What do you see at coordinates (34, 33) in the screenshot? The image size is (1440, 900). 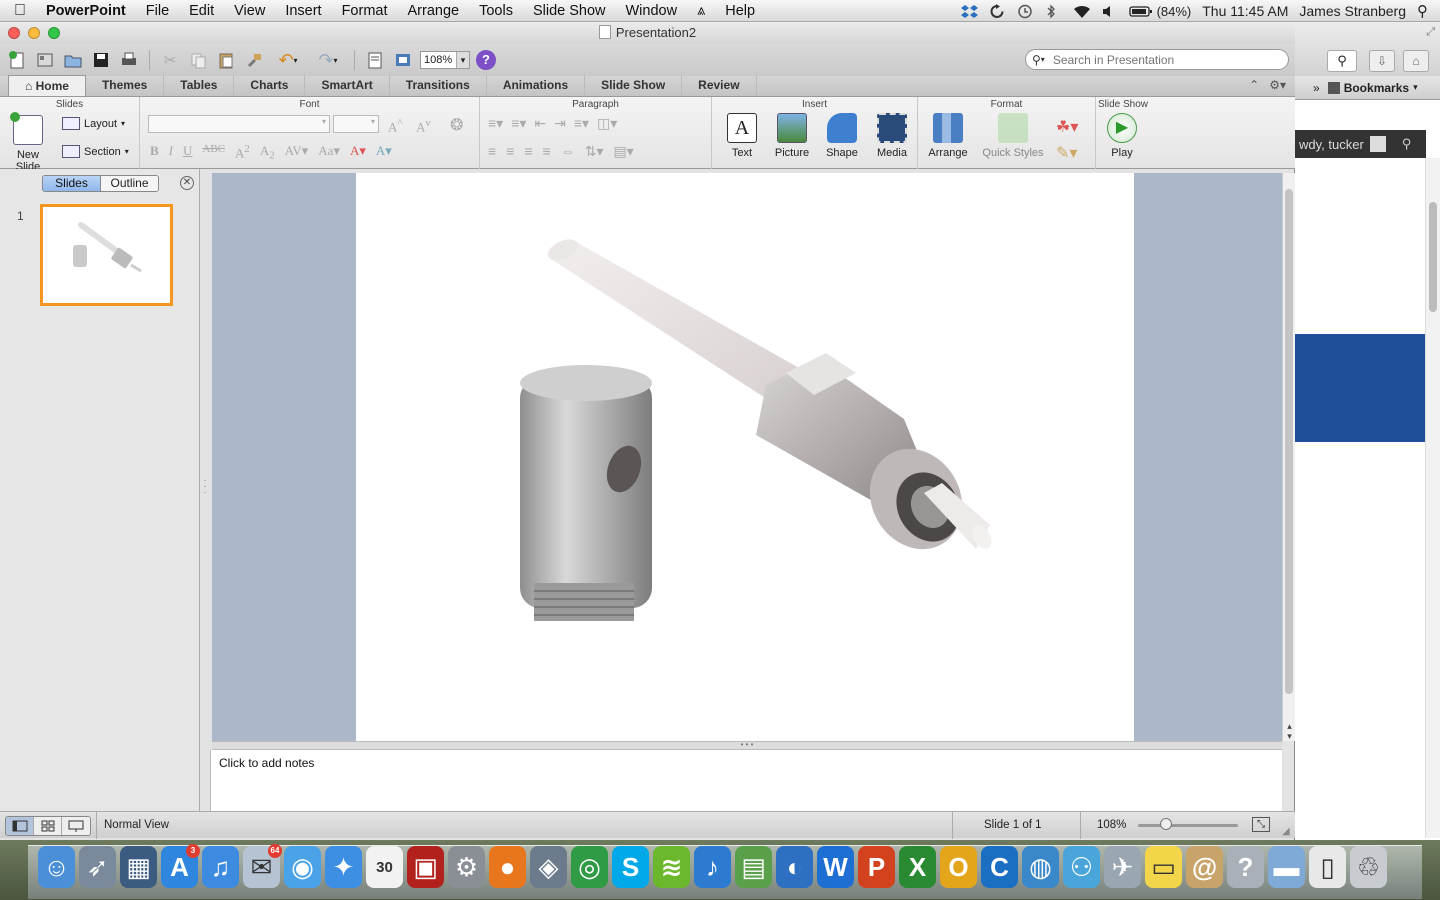 I see `minimize-window-button` at bounding box center [34, 33].